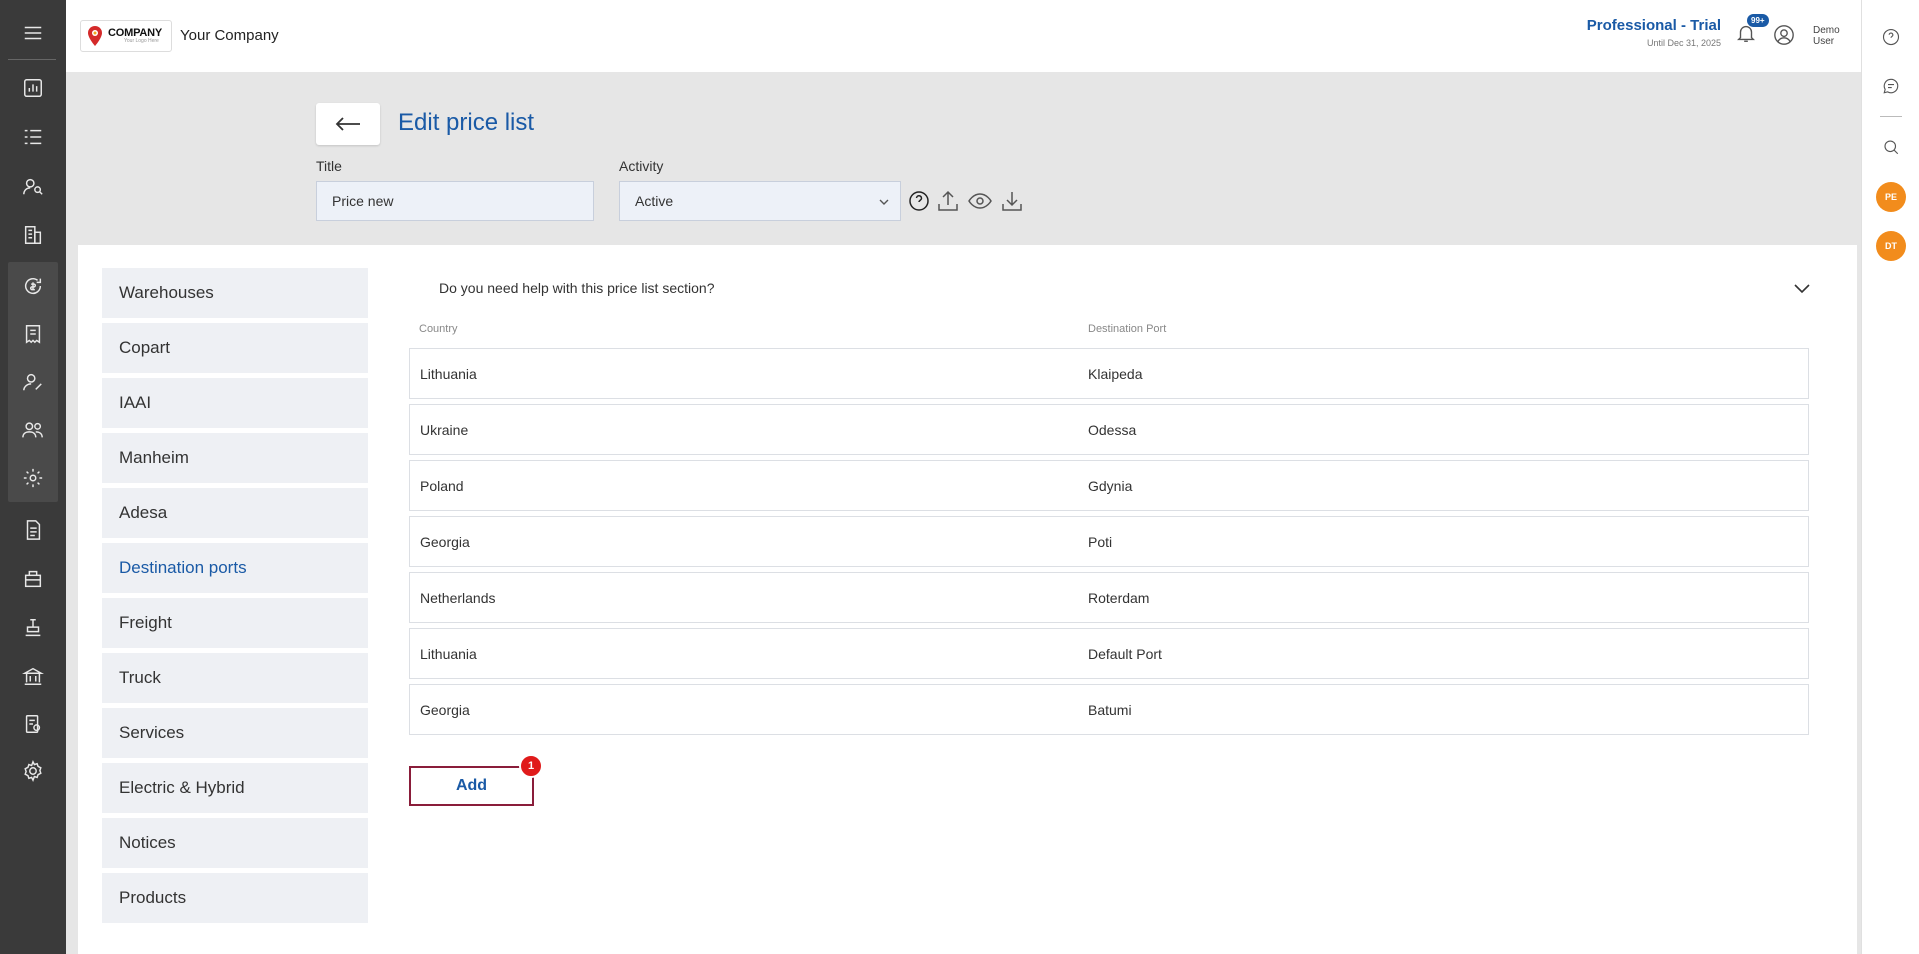 This screenshot has height=954, width=1919. Describe the element at coordinates (235, 898) in the screenshot. I see `sidebar-item-products: Products` at that location.